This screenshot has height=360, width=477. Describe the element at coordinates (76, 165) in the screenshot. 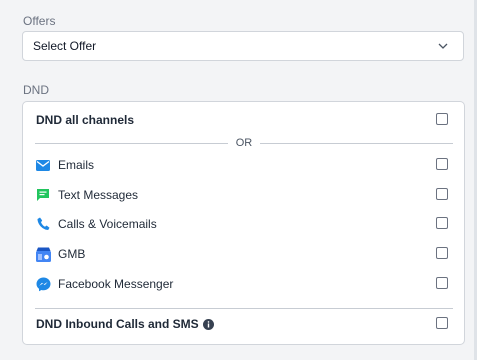

I see `channel-label-emails: Emails` at that location.